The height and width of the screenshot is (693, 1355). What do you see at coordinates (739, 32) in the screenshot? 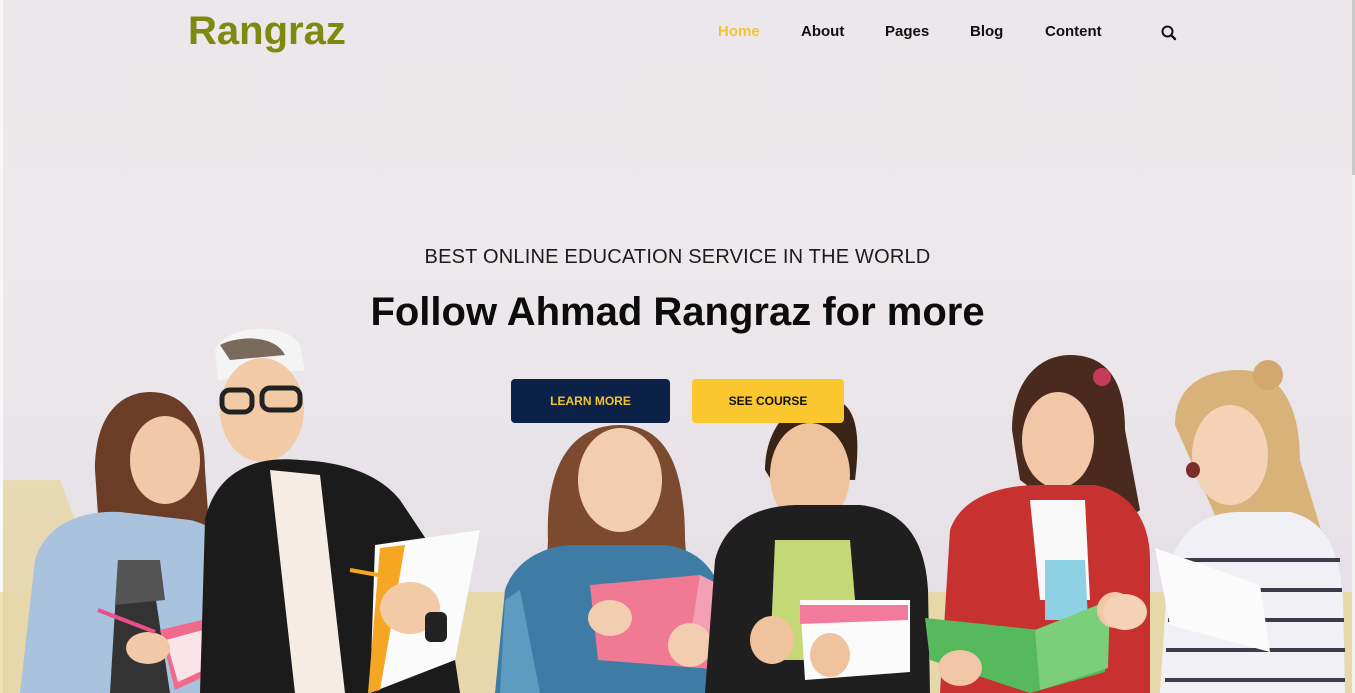
I see `nav-item-home: Home` at bounding box center [739, 32].